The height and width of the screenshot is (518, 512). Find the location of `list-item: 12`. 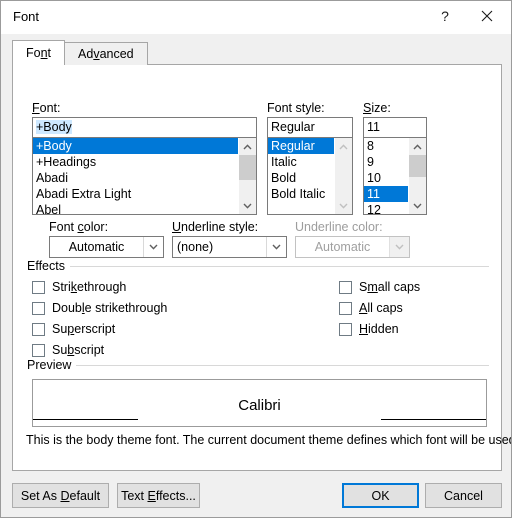

list-item: 12 is located at coordinates (386, 208).